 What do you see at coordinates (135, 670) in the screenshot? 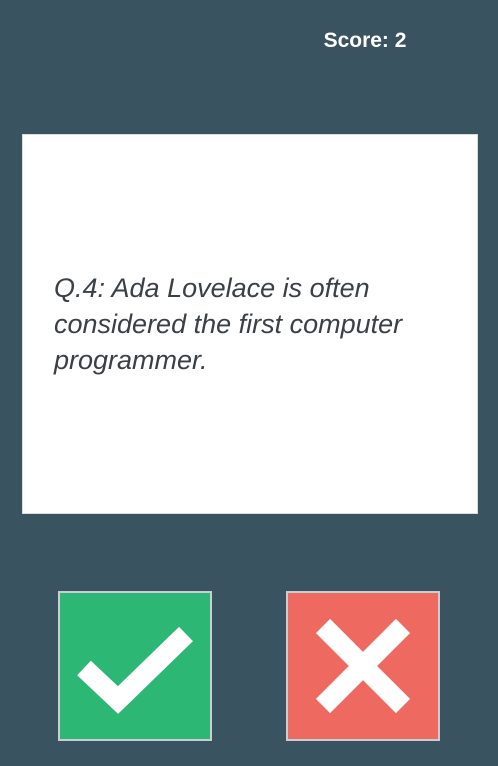
I see `checkmark-icon` at bounding box center [135, 670].